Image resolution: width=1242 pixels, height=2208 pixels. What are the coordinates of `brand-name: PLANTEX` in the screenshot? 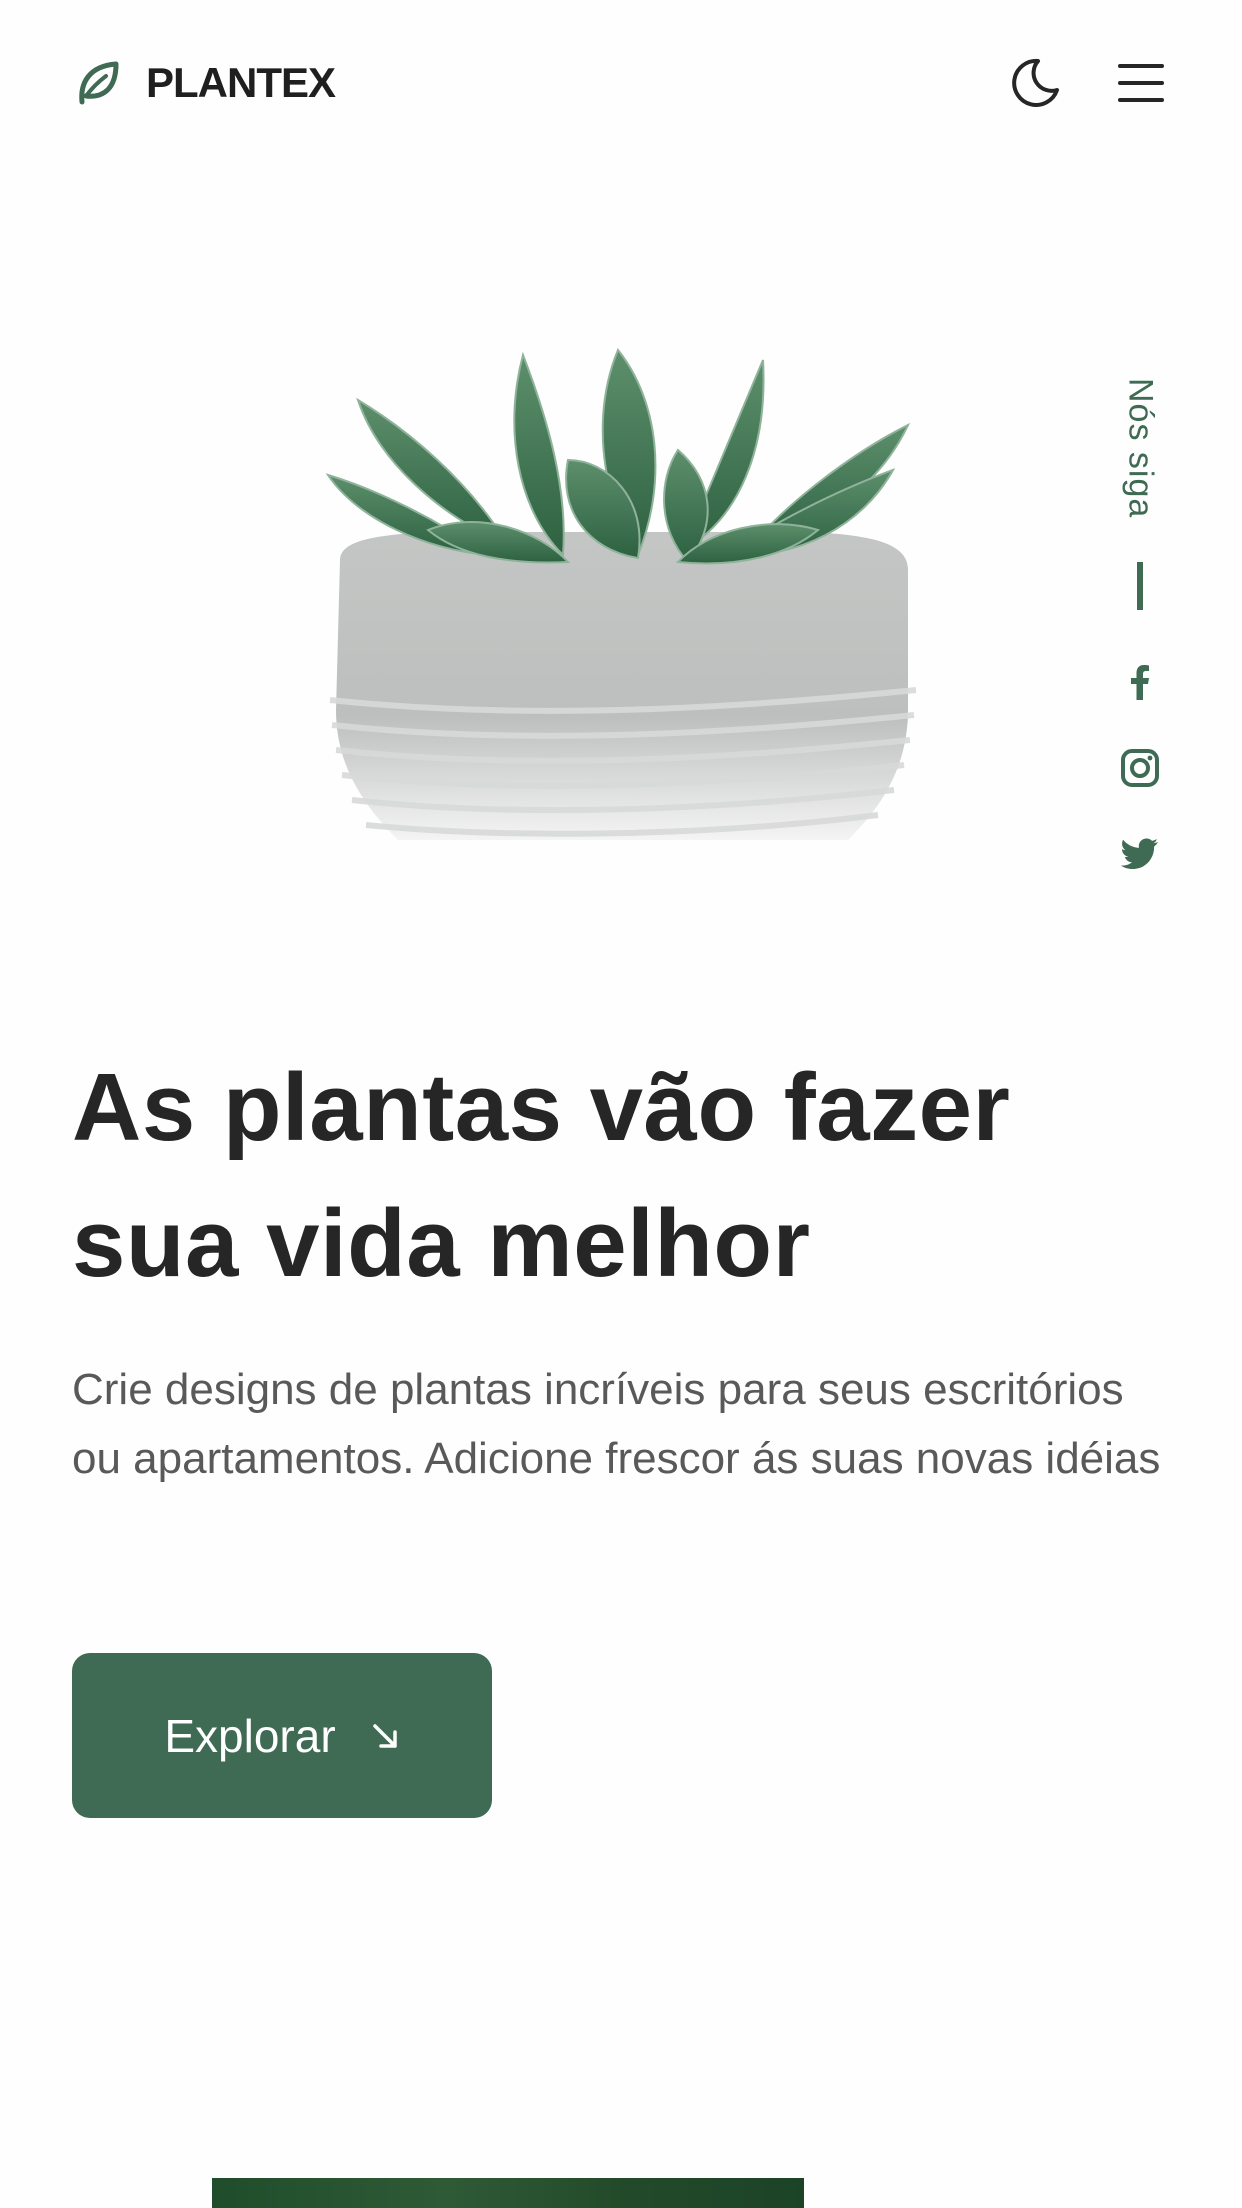 It's located at (241, 82).